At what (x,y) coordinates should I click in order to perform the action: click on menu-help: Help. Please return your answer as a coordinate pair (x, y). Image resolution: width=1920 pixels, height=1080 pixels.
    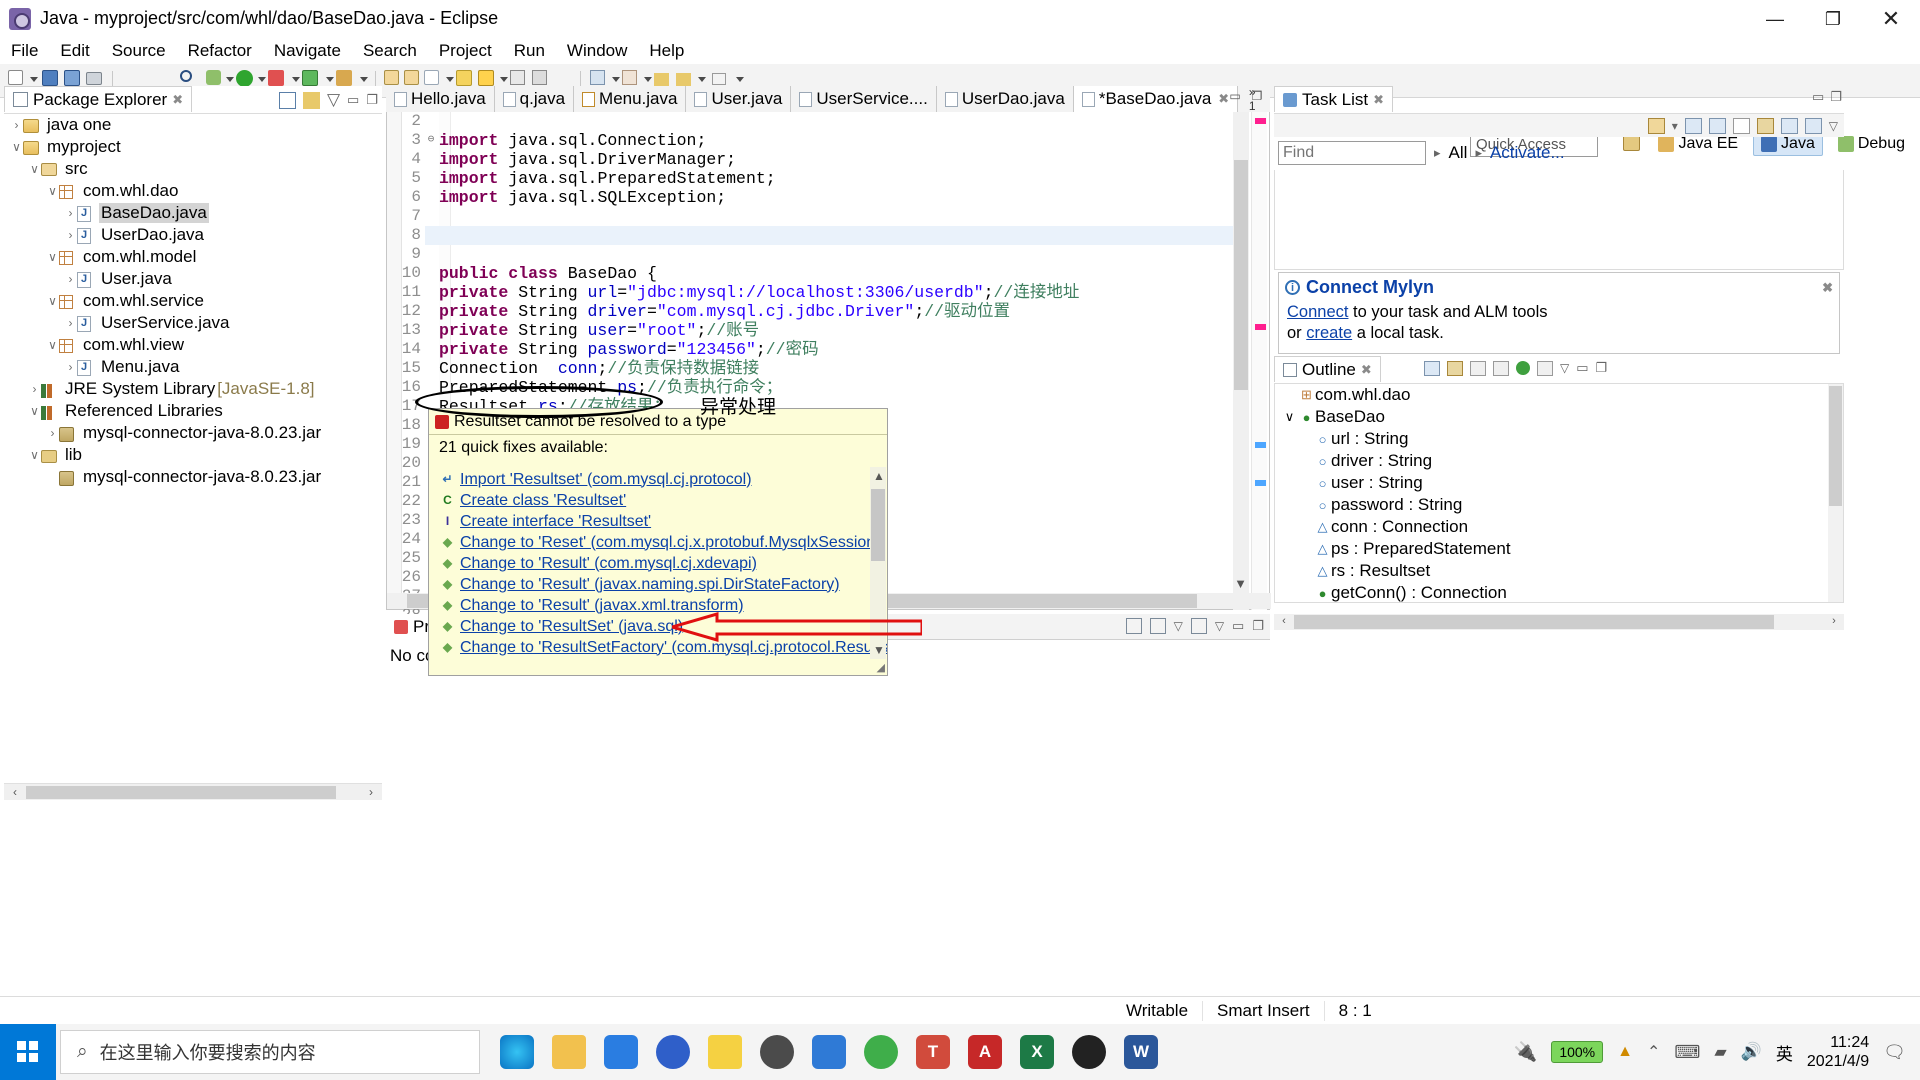
    Looking at the image, I should click on (666, 51).